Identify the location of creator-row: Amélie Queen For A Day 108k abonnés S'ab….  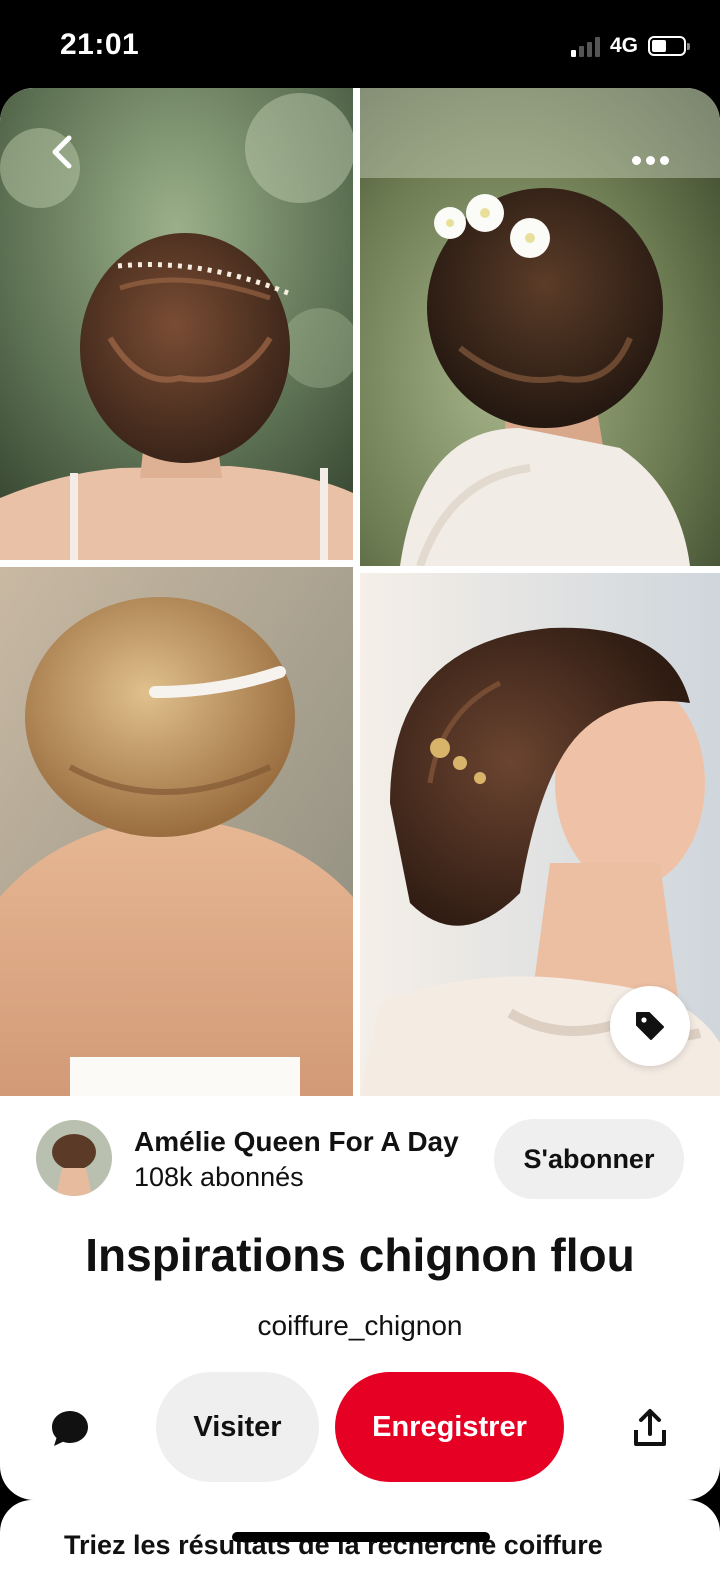
(360, 1161).